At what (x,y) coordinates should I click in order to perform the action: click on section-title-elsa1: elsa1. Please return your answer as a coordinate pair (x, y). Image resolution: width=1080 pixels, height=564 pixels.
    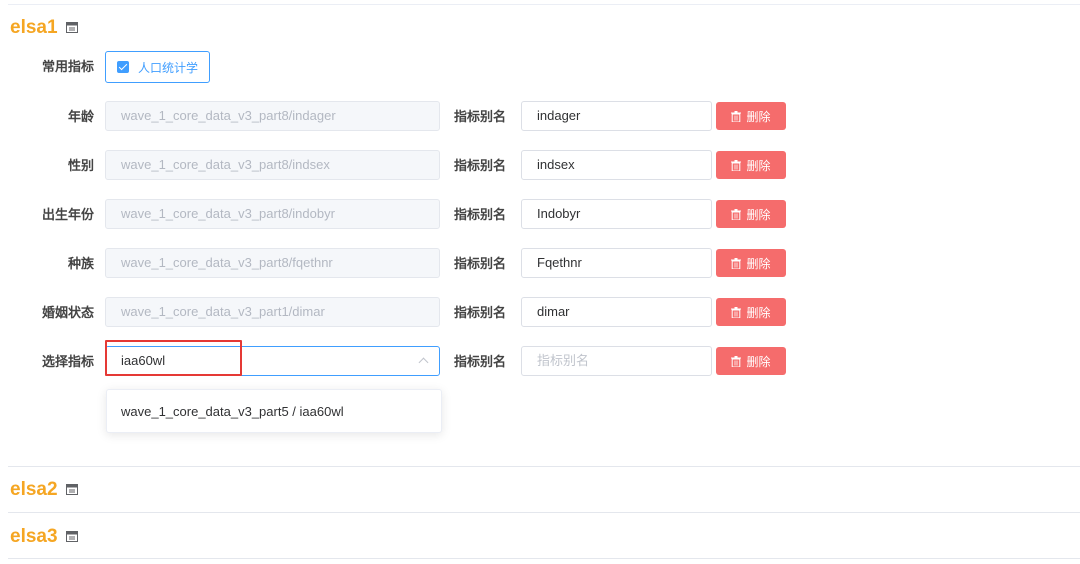
    Looking at the image, I should click on (45, 28).